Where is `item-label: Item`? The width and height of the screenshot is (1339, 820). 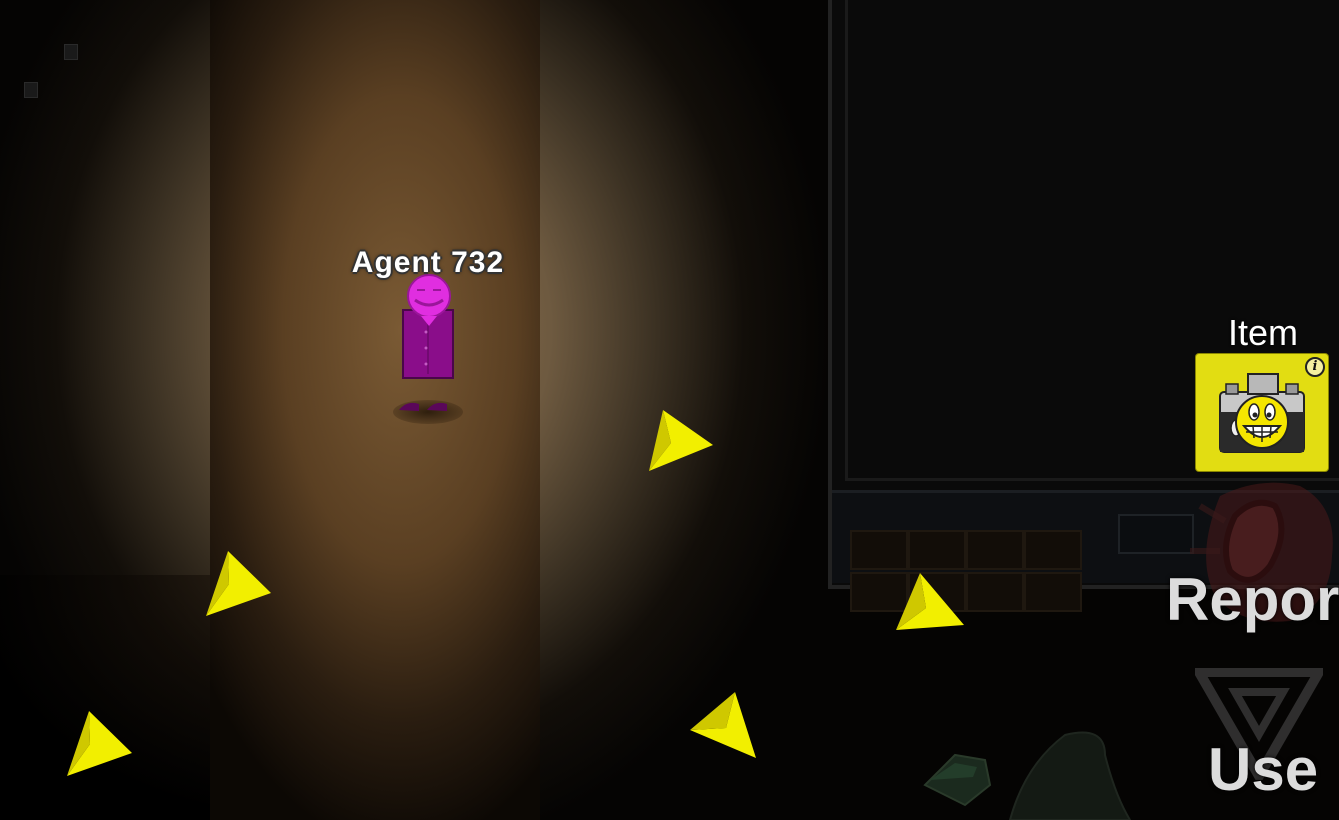
item-label: Item is located at coordinates (1262, 332).